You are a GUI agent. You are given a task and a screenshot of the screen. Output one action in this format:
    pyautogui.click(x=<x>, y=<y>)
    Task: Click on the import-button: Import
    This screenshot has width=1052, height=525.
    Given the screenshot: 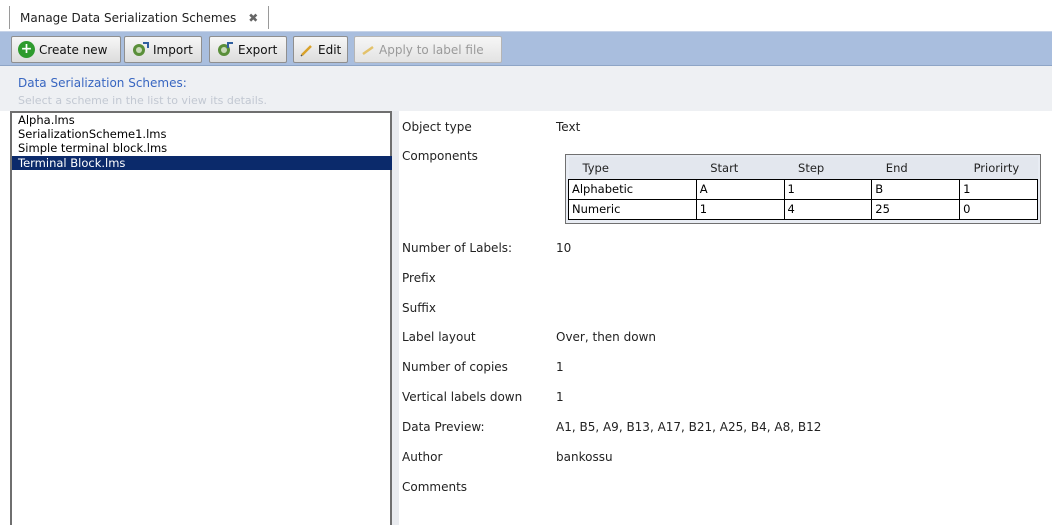 What is the action you would take?
    pyautogui.click(x=163, y=49)
    